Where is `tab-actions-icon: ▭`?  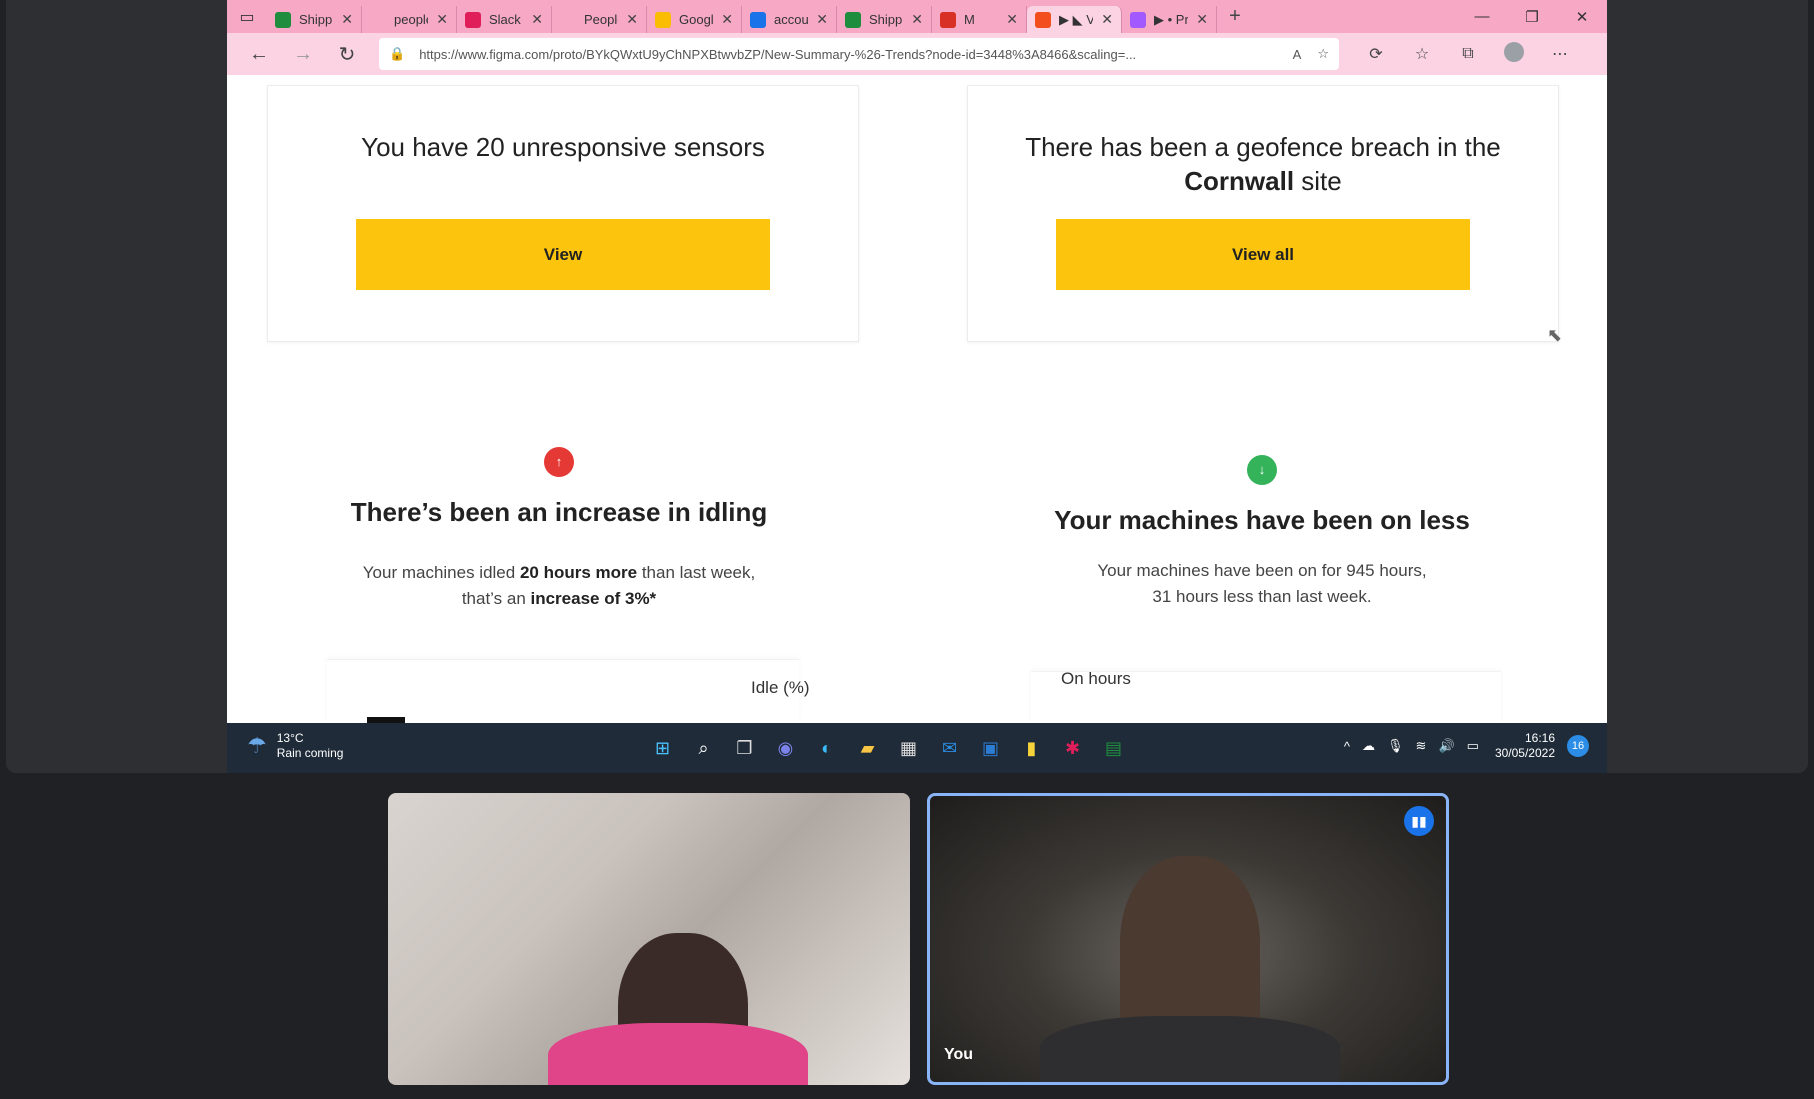 tab-actions-icon: ▭ is located at coordinates (247, 16).